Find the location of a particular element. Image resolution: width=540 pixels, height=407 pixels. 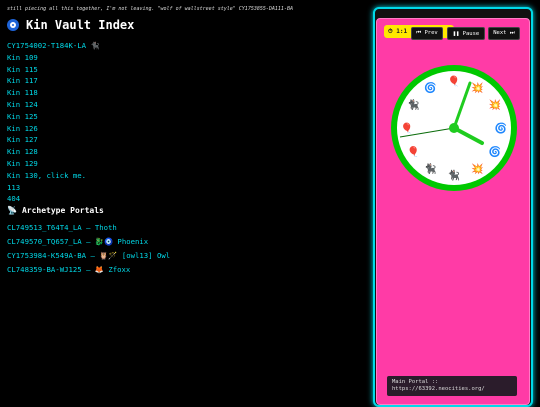

page-header: Kin Vault Index is located at coordinates (70, 25).